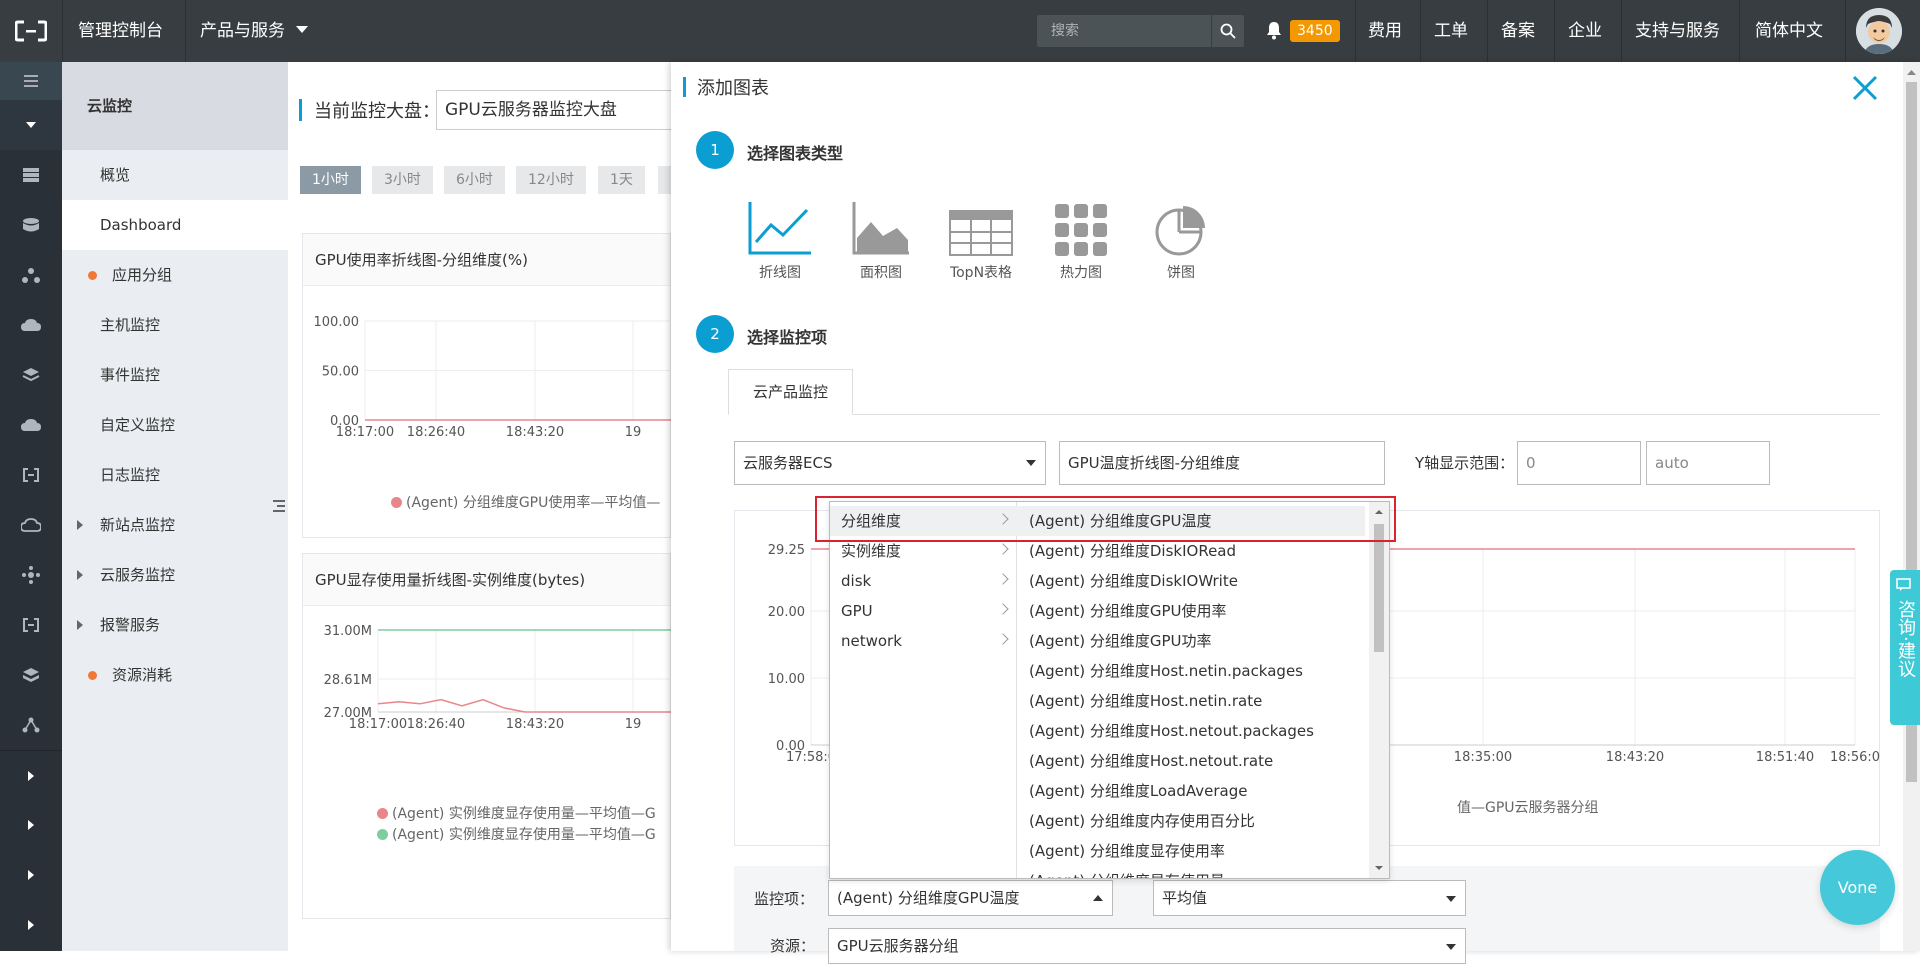  I want to click on network-icon, so click(31, 275).